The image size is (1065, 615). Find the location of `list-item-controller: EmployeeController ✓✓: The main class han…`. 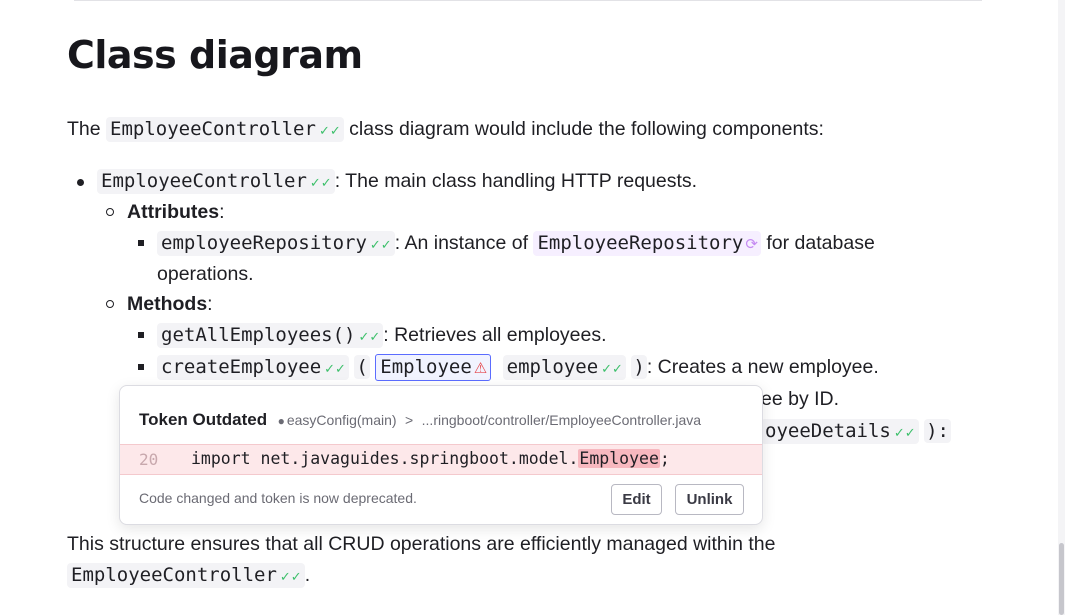

list-item-controller: EmployeeController ✓✓: The main class han… is located at coordinates (397, 182).